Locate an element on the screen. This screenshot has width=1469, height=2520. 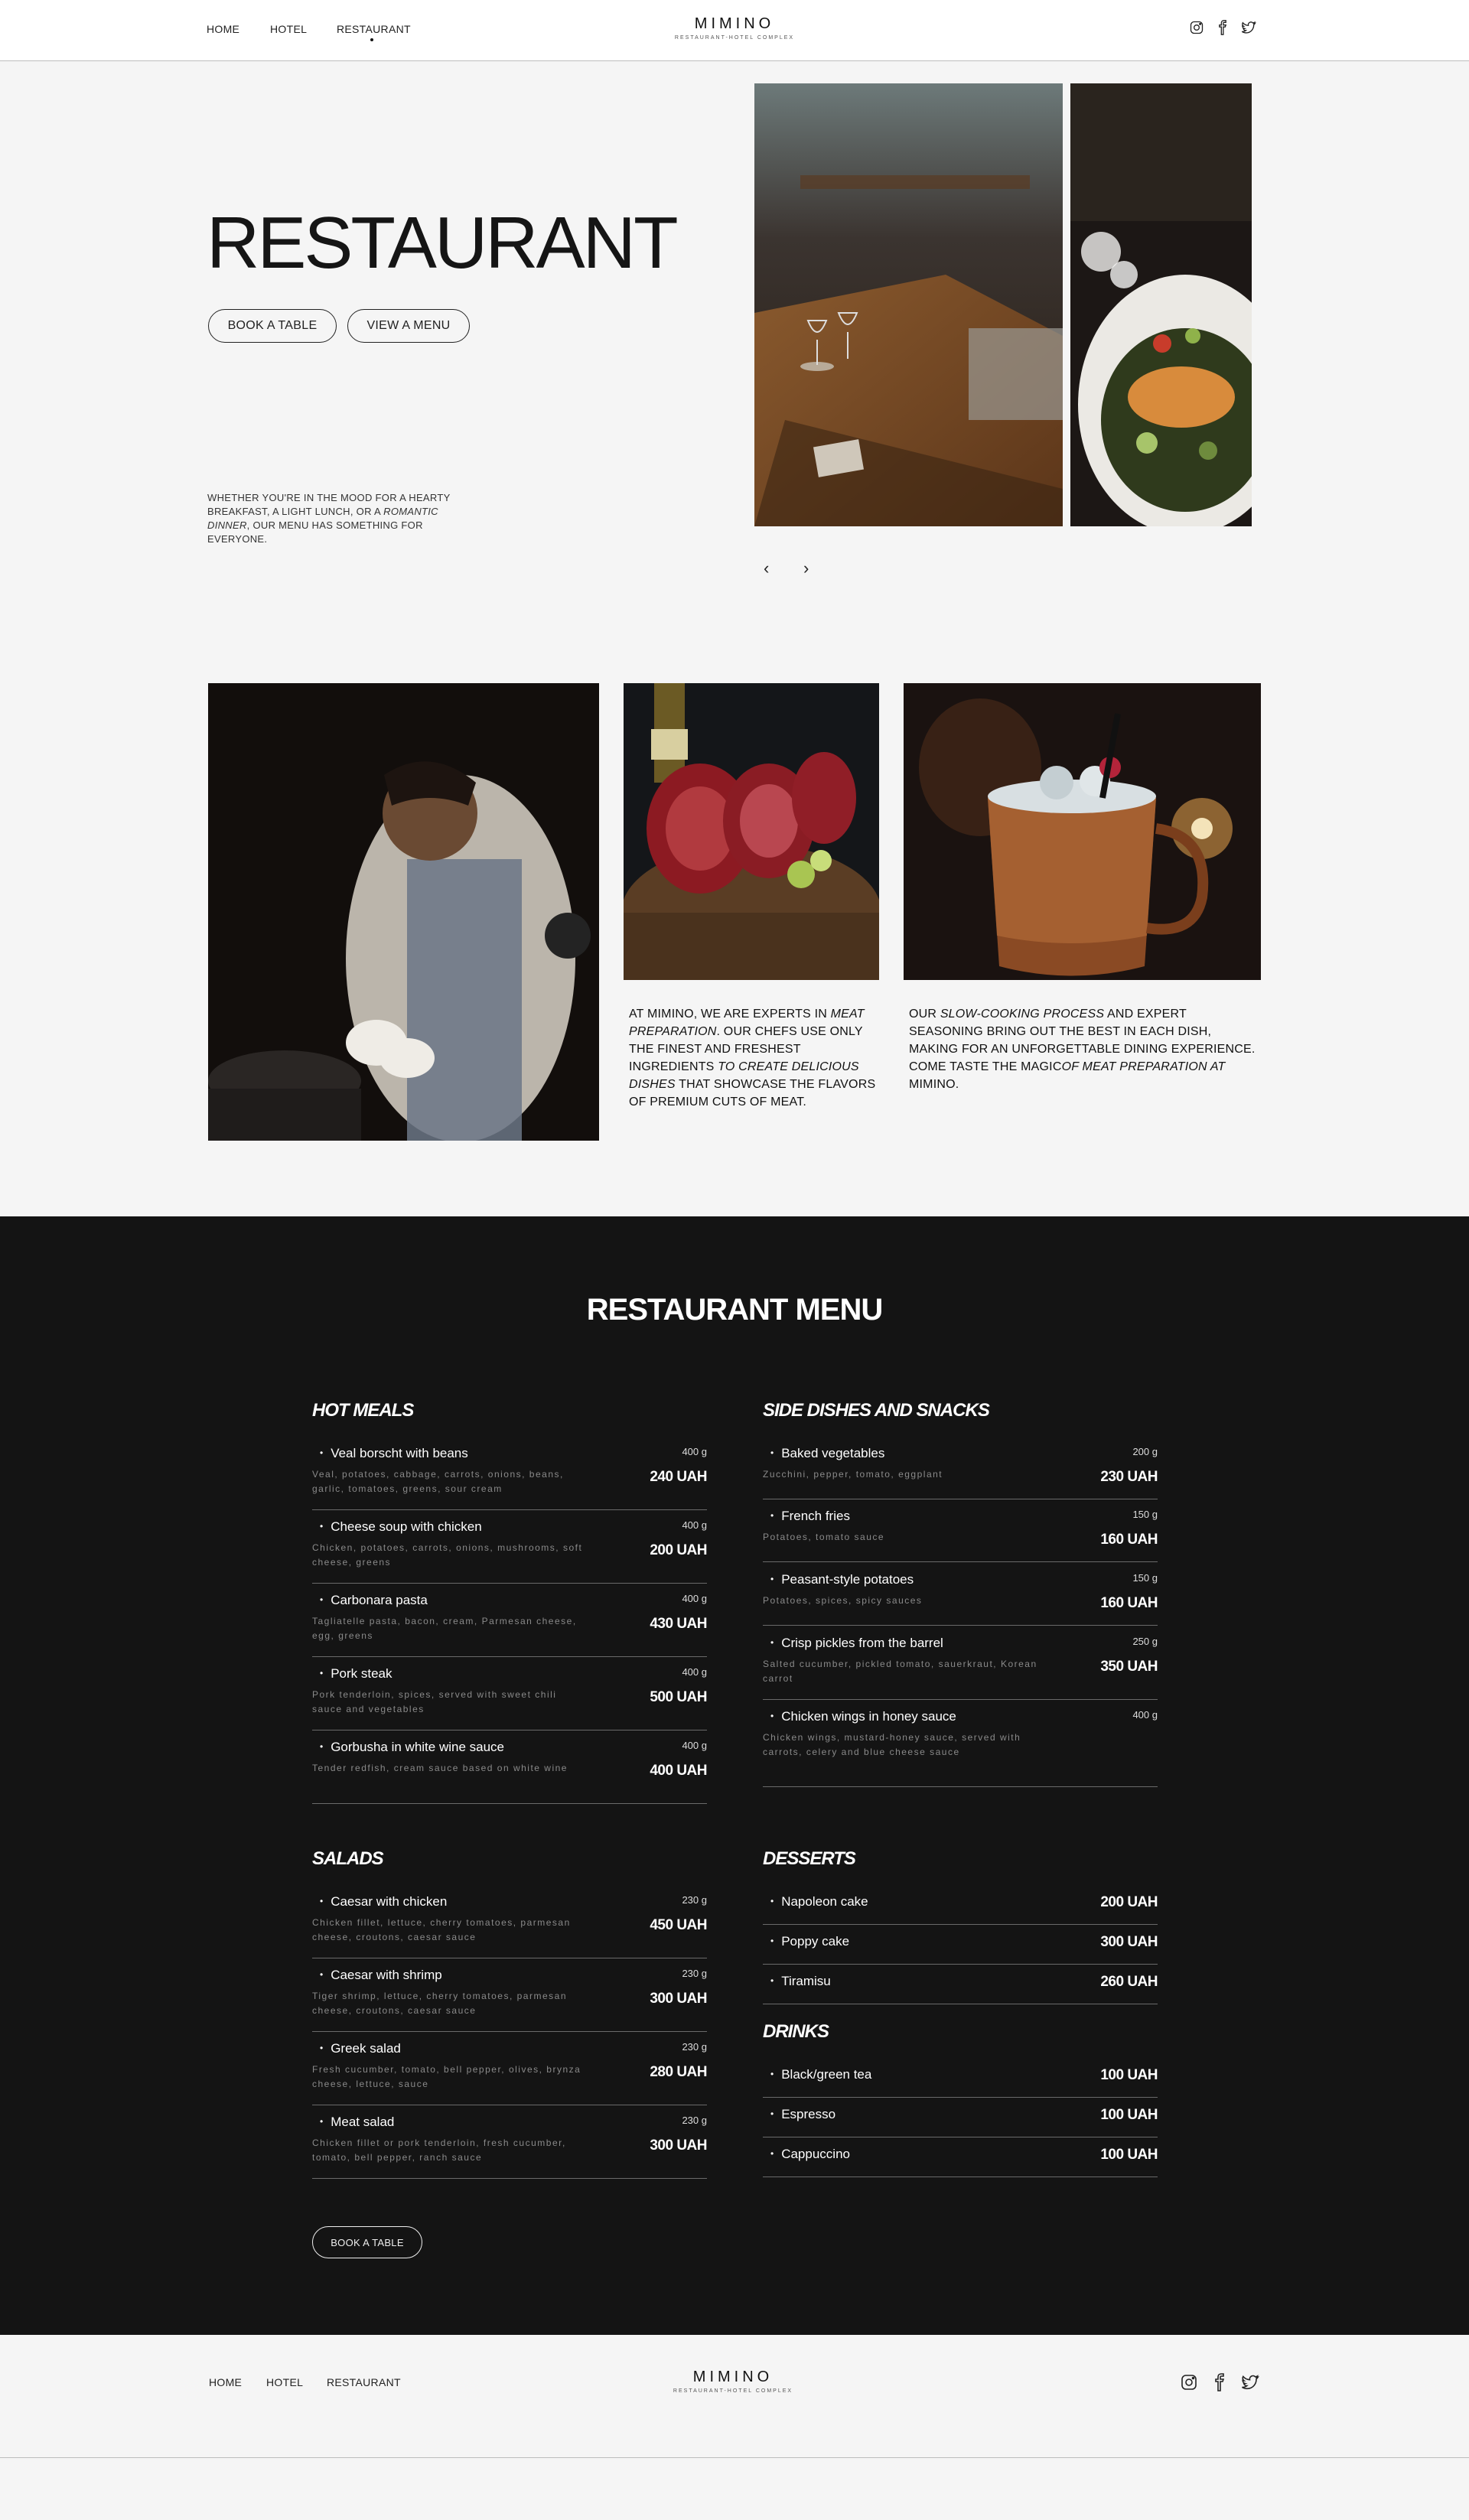
menu-item-price: 200 UAH is located at coordinates (679, 1550).